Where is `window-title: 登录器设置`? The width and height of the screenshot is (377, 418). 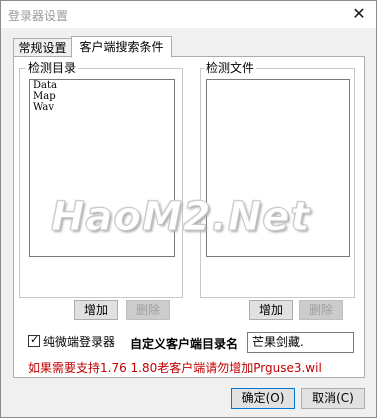
window-title: 登录器设置 is located at coordinates (38, 16).